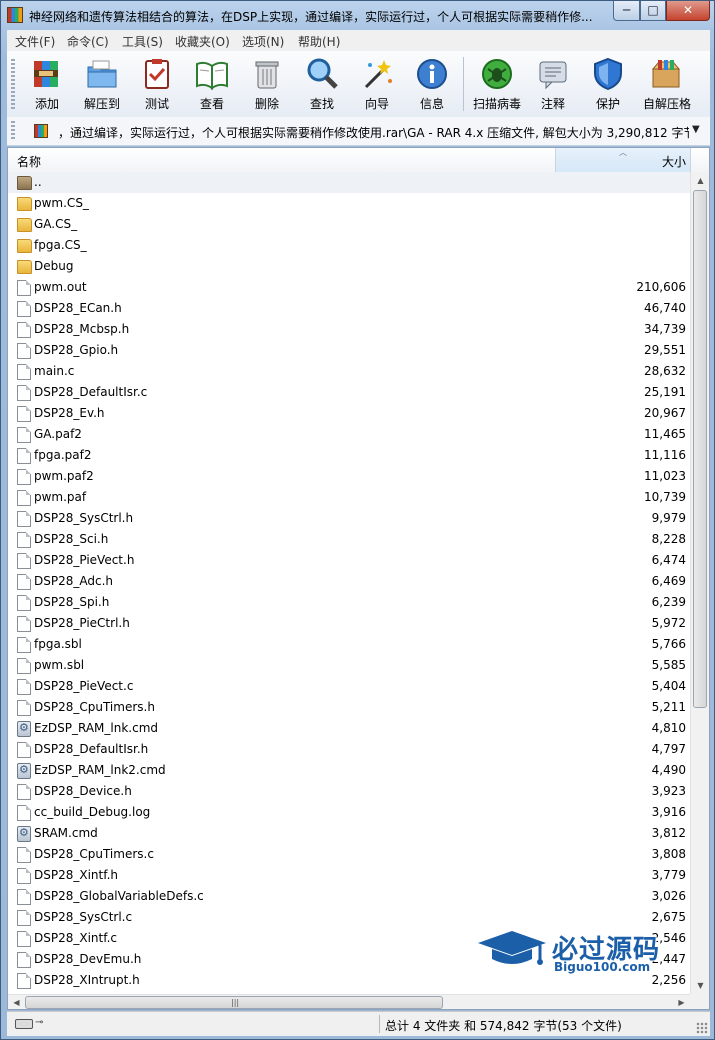 The height and width of the screenshot is (1040, 715). I want to click on test-button: 测试, so click(157, 84).